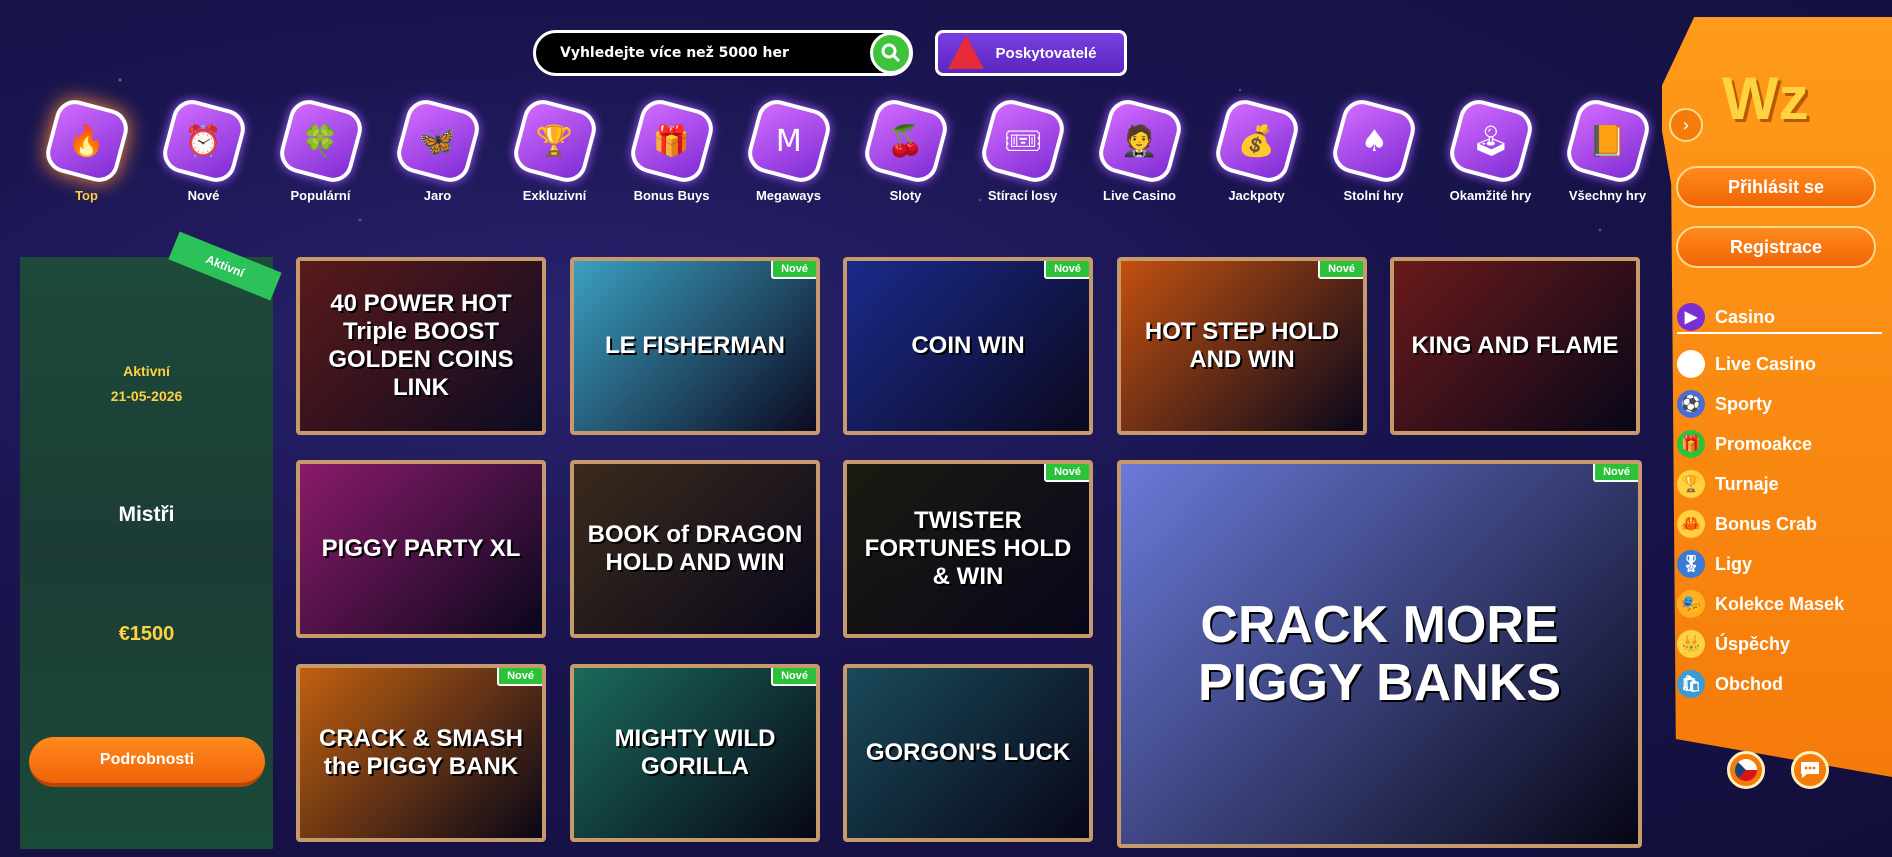 The image size is (1892, 857). I want to click on search-button, so click(891, 53).